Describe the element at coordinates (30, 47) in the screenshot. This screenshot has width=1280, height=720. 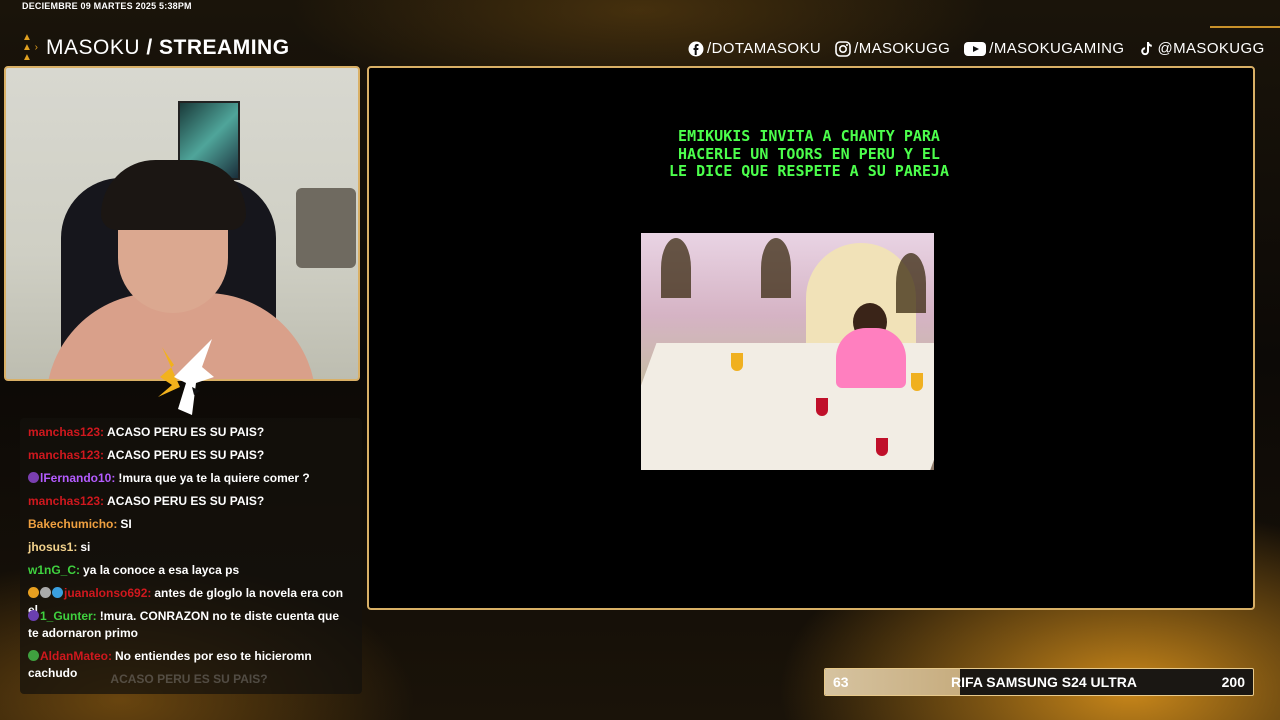
I see `arrow-icon: ▲ ▲ › ▲` at that location.